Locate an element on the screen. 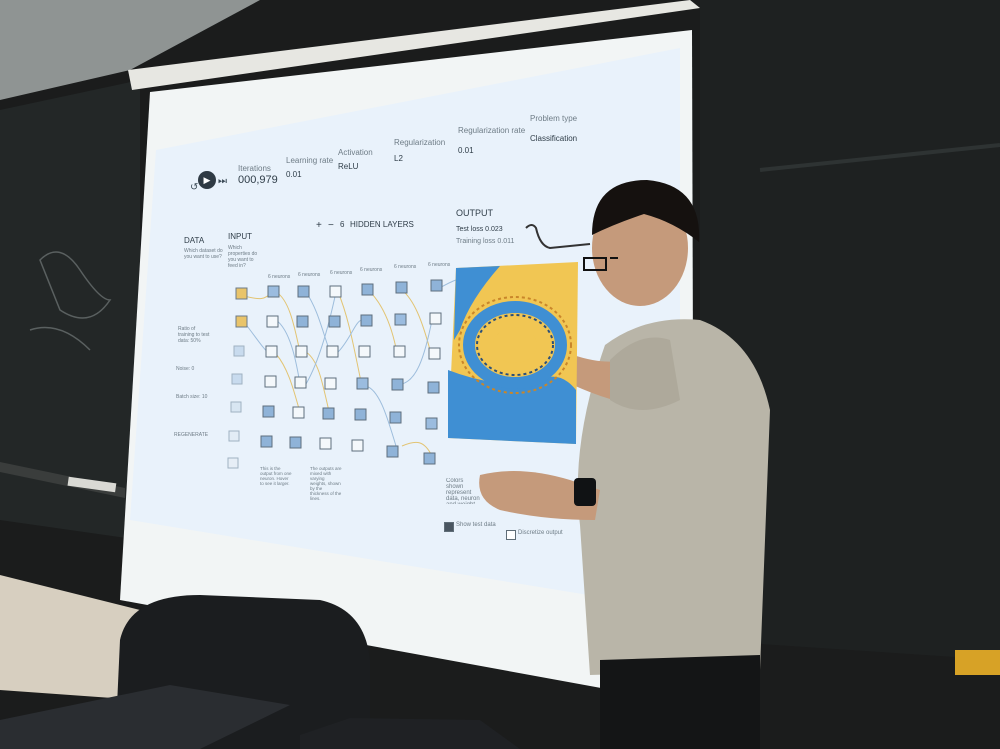 The height and width of the screenshot is (749, 1000). loss-chart is located at coordinates (558, 237).